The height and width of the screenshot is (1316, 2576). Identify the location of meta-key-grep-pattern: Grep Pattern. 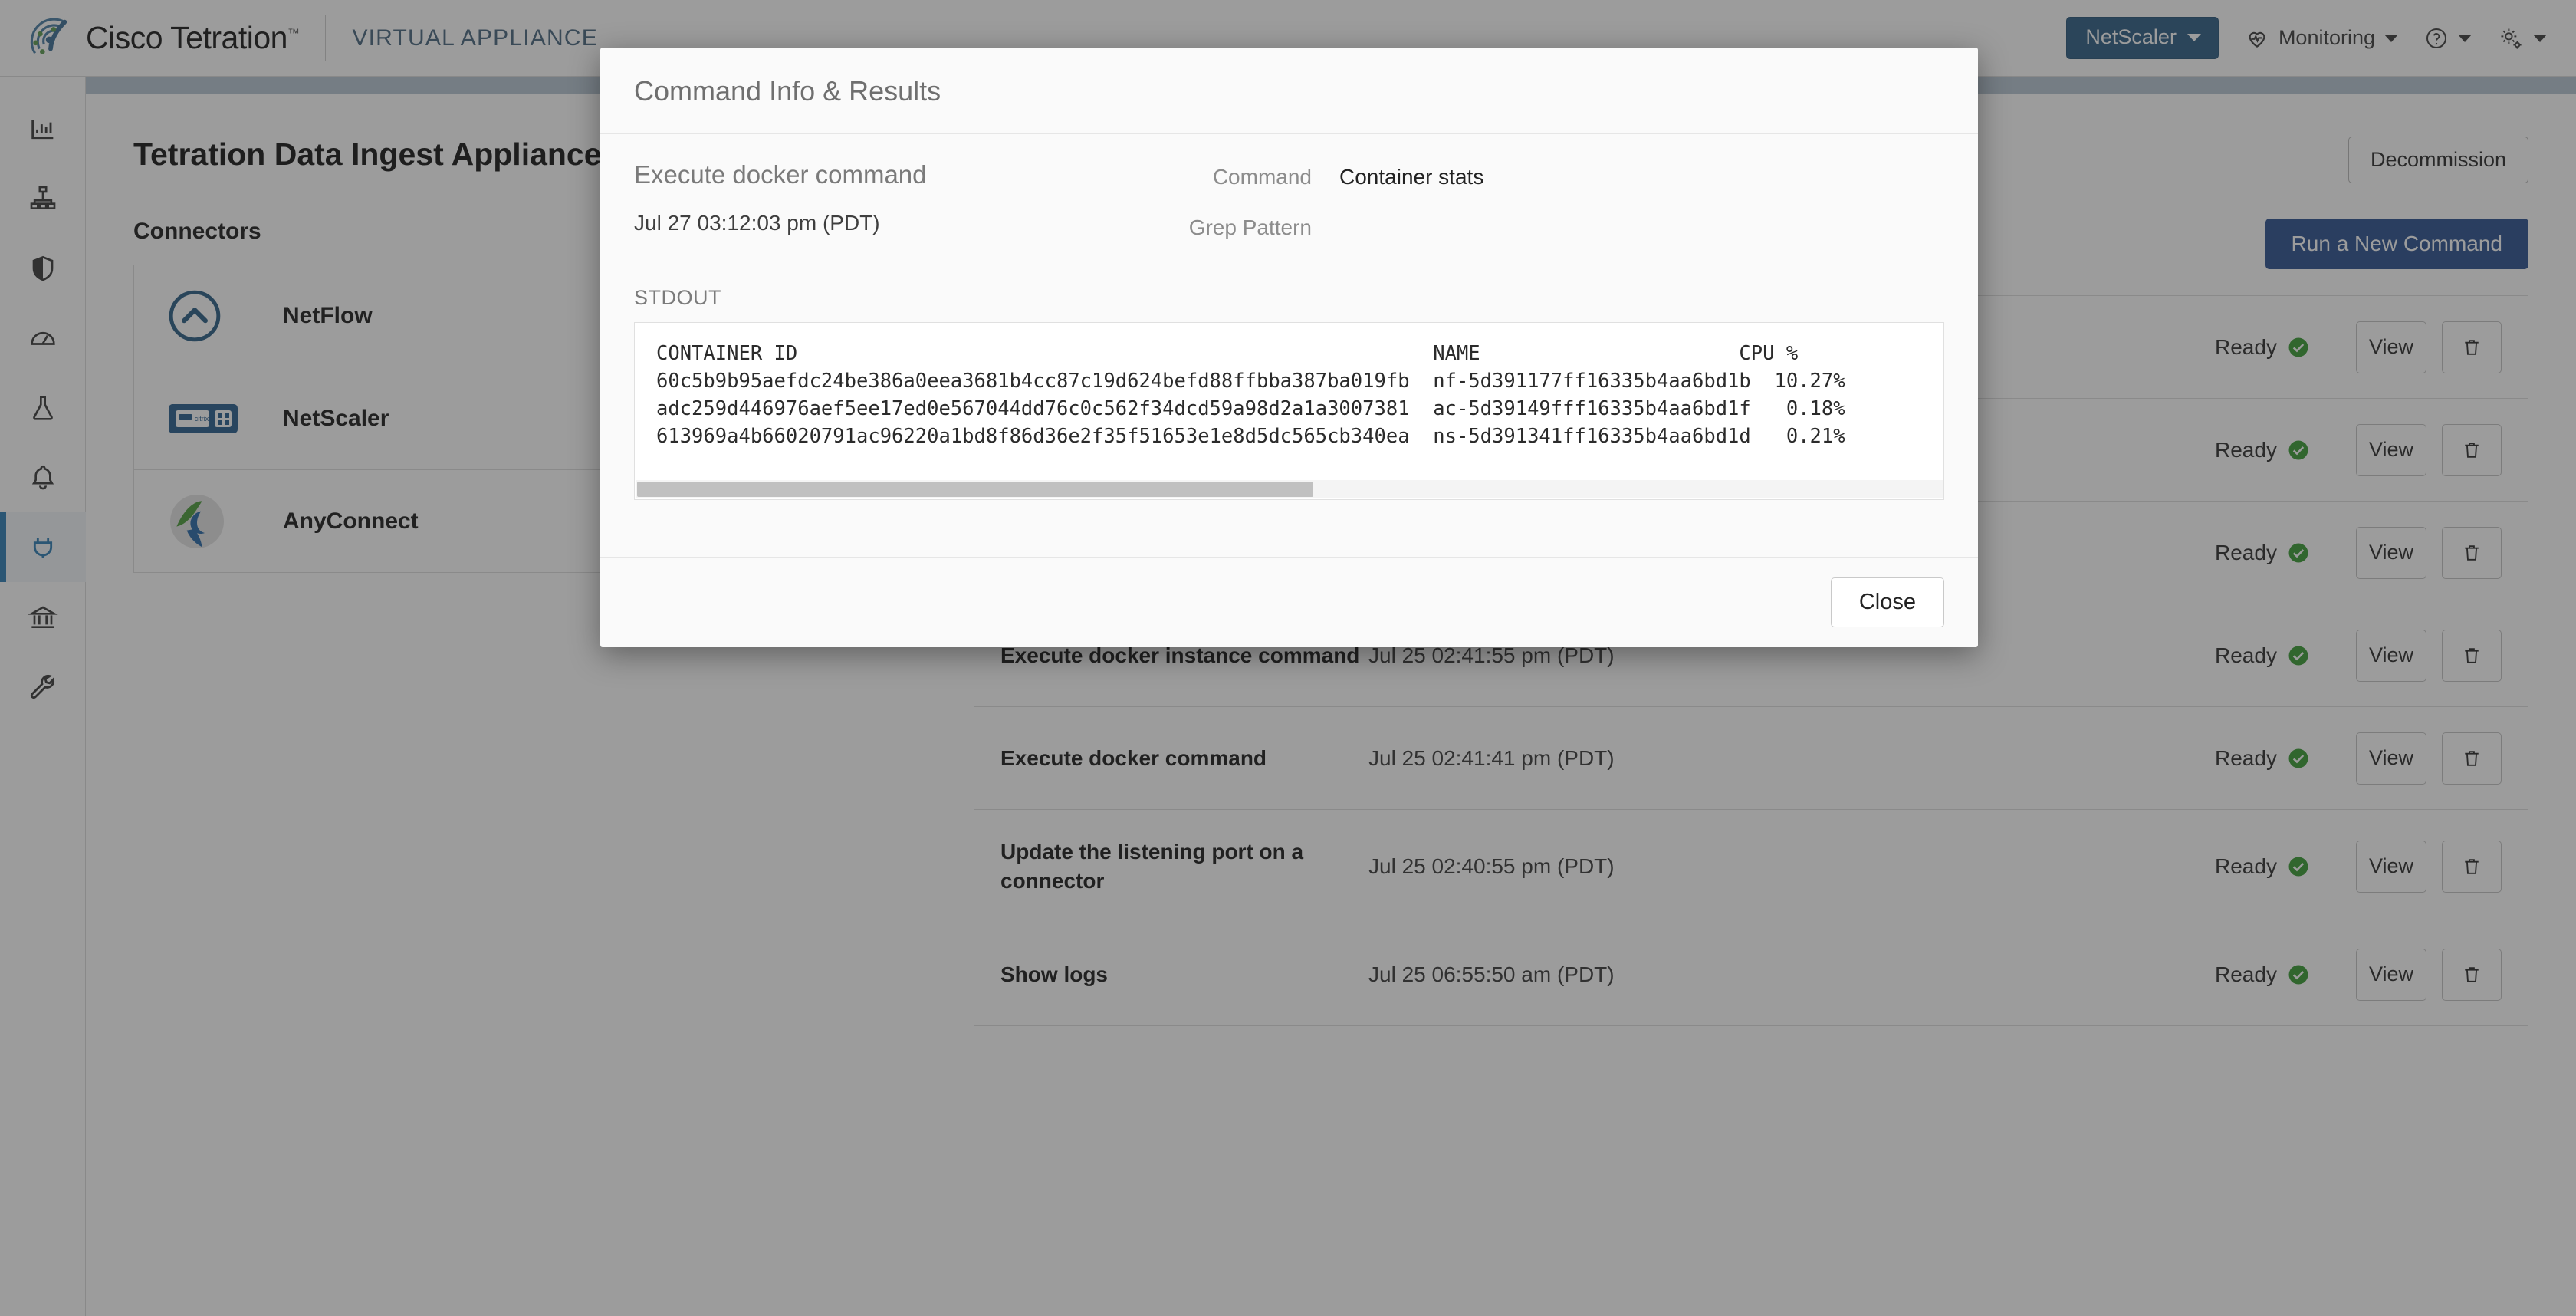
(1250, 227).